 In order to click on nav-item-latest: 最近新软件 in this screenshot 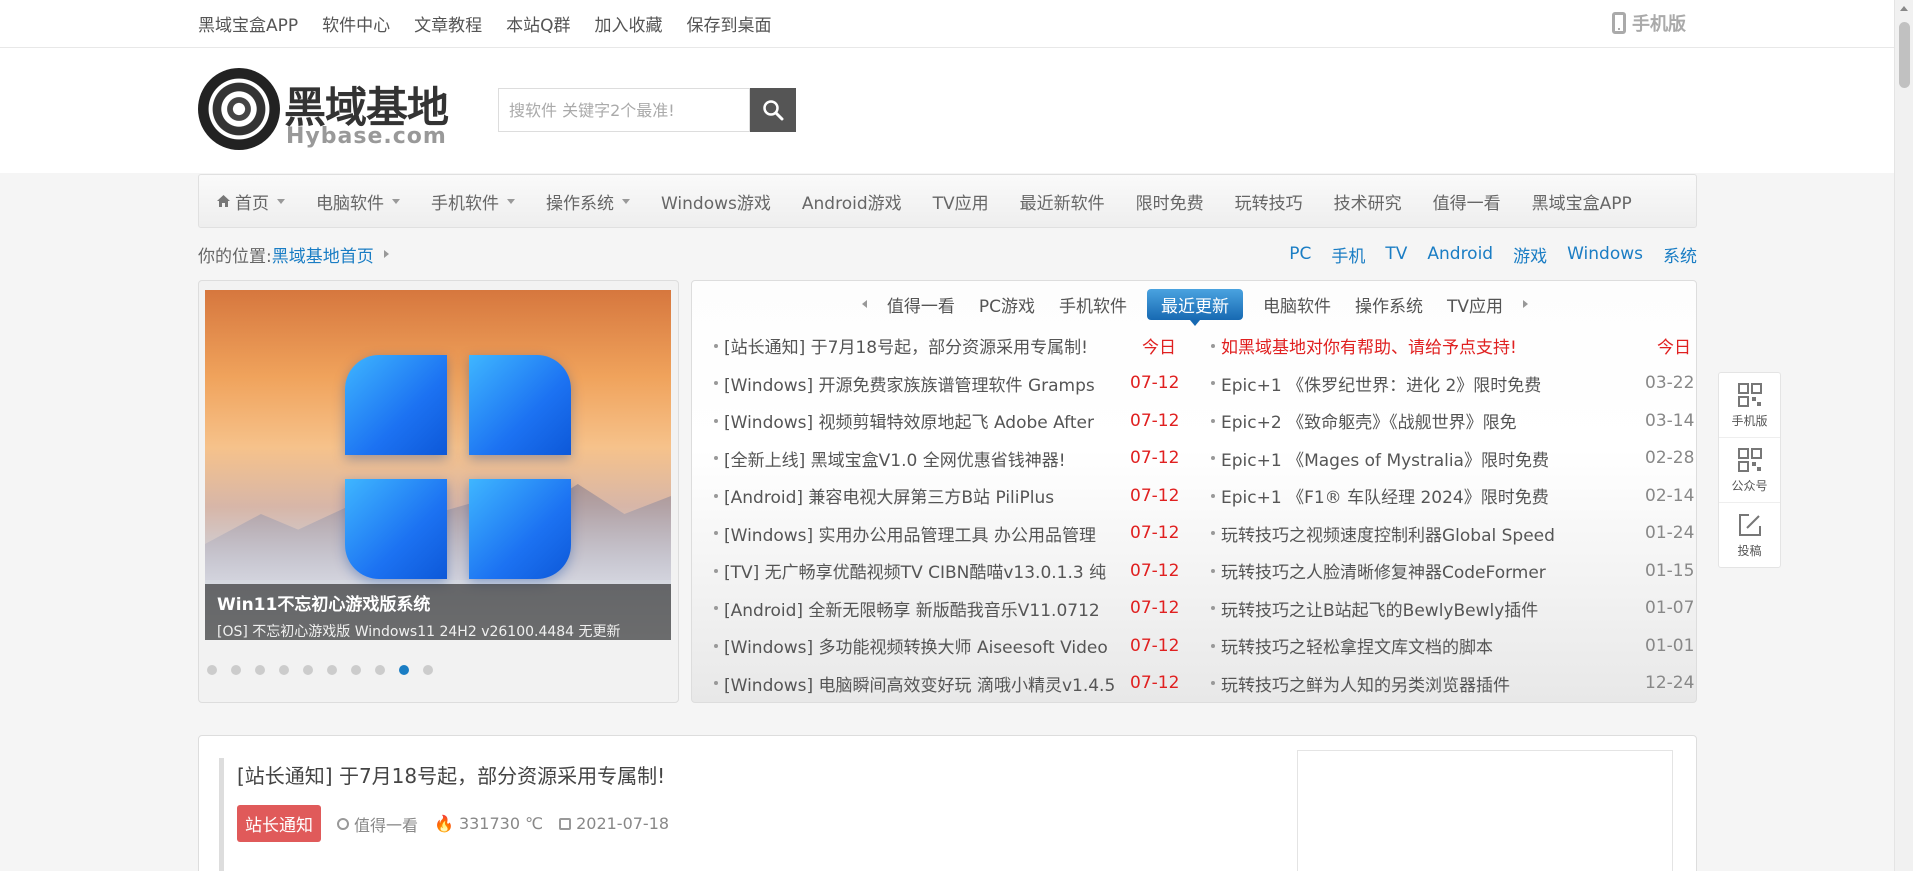, I will do `click(1062, 201)`.